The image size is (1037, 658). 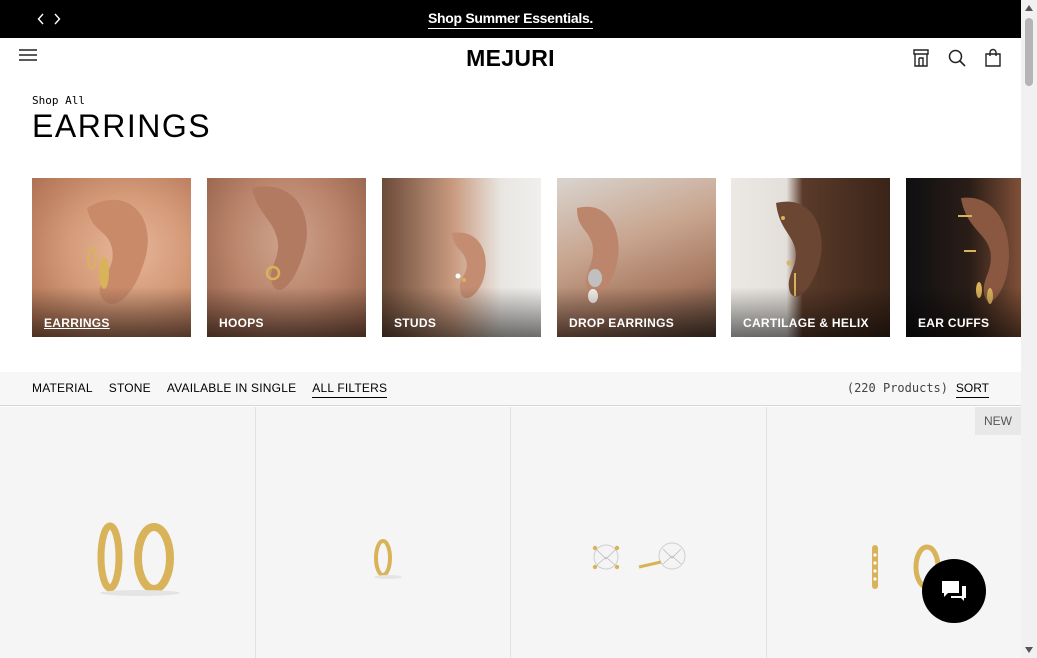 I want to click on category-label: STUDS, so click(x=415, y=323).